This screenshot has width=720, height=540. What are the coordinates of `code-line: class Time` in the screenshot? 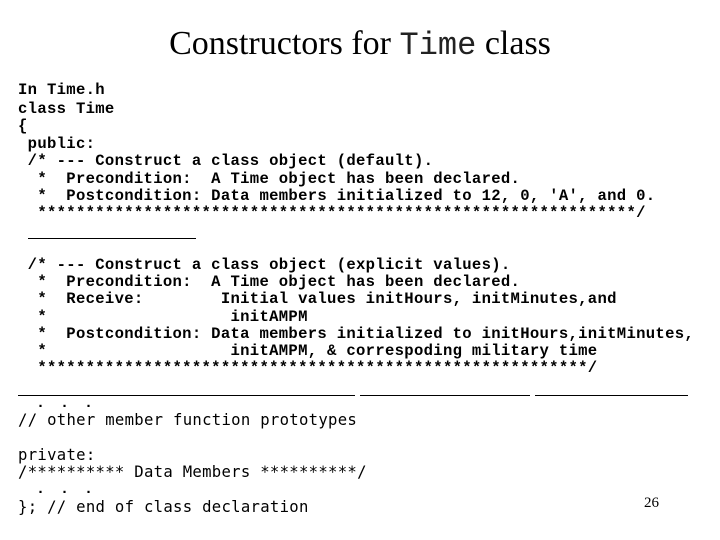 It's located at (66, 109).